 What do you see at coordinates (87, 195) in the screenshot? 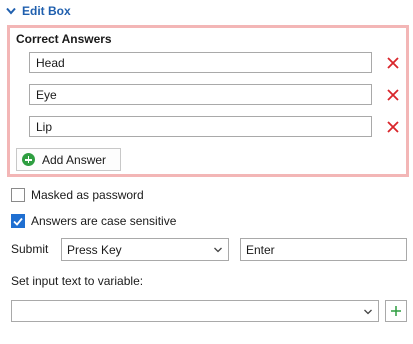
I see `masked-password-label: Masked as password` at bounding box center [87, 195].